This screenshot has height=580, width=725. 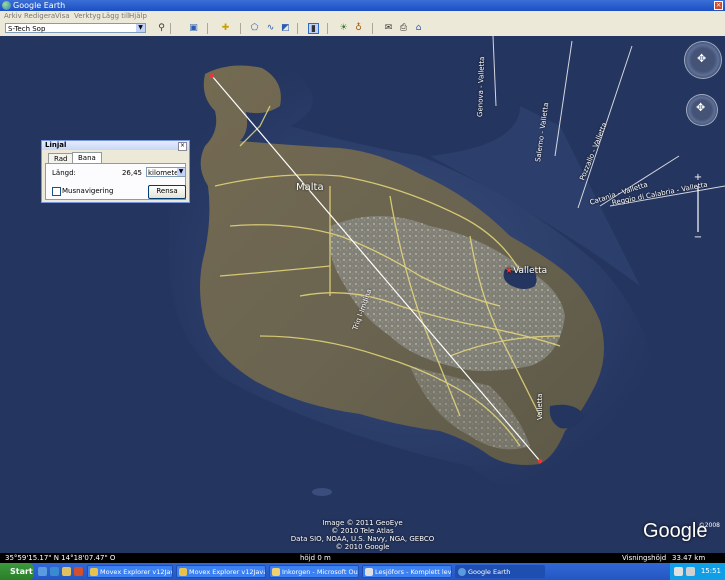 I want to click on window-title: Google Earth, so click(x=39, y=5).